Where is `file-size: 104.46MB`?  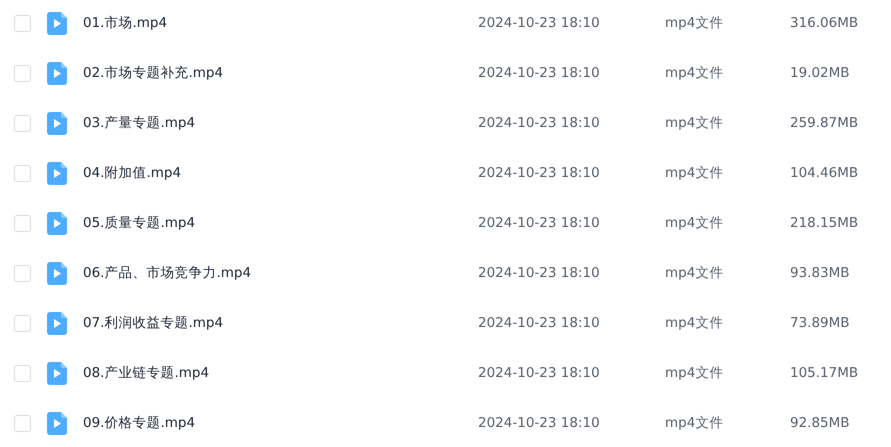
file-size: 104.46MB is located at coordinates (824, 172).